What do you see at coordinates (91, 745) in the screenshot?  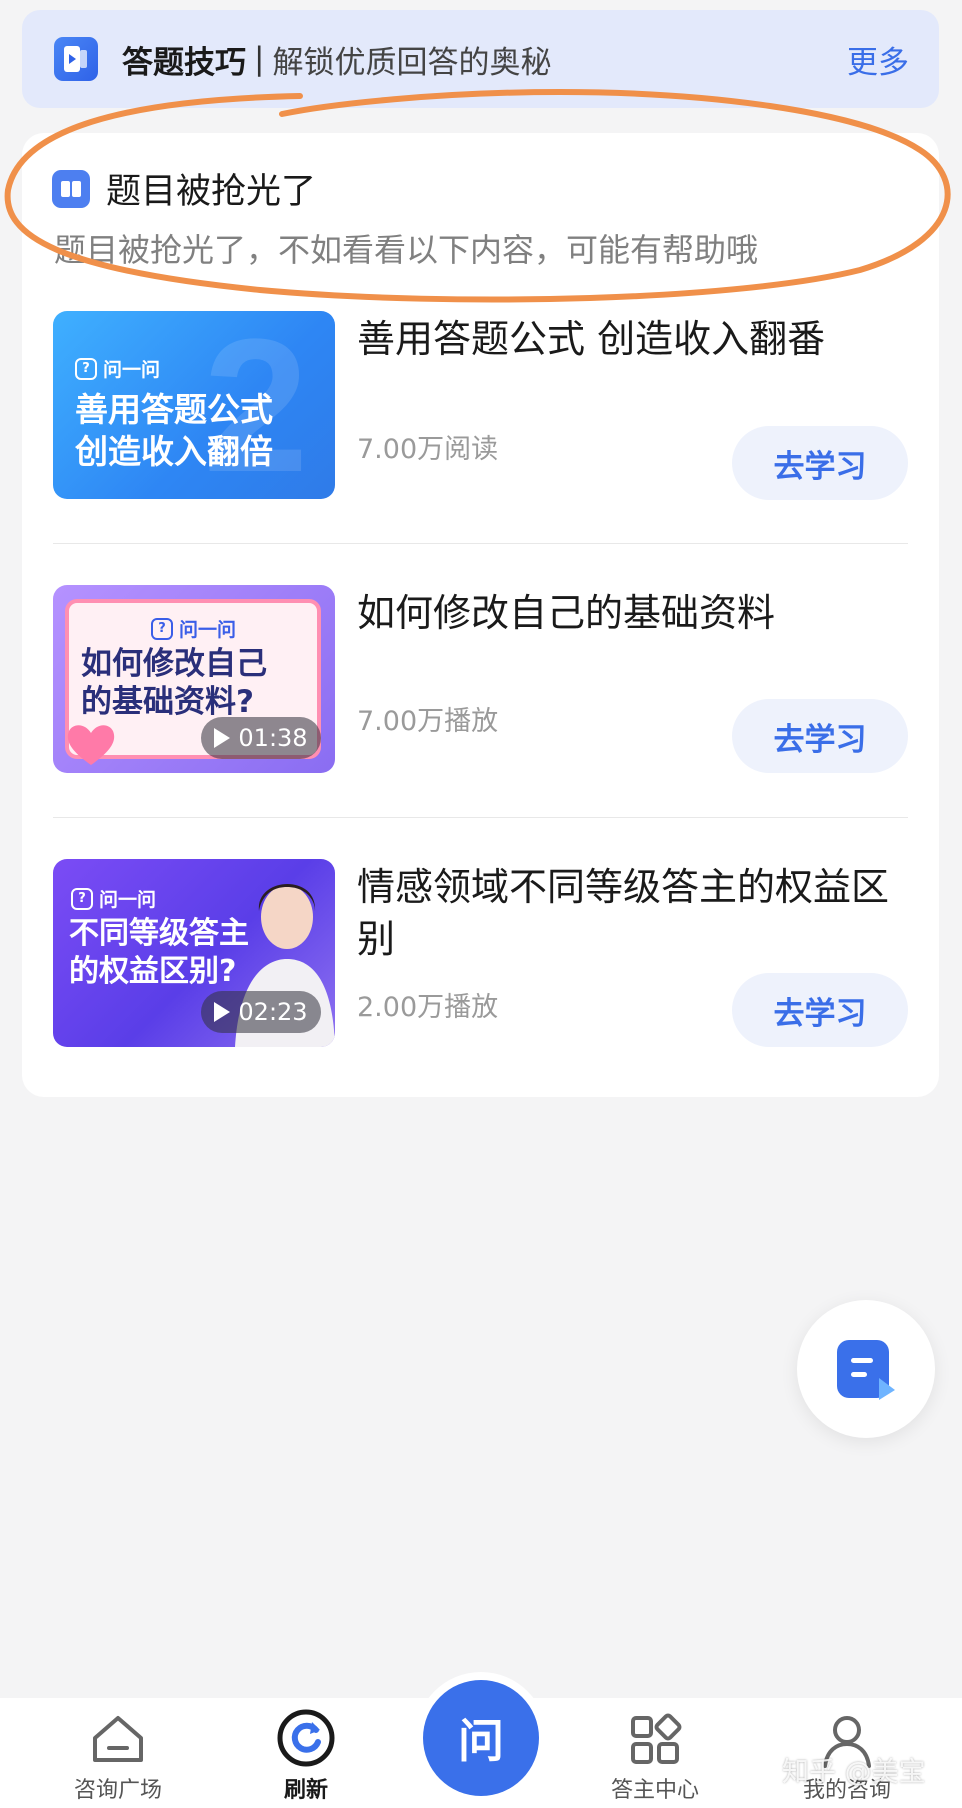 I see `heart-icon` at bounding box center [91, 745].